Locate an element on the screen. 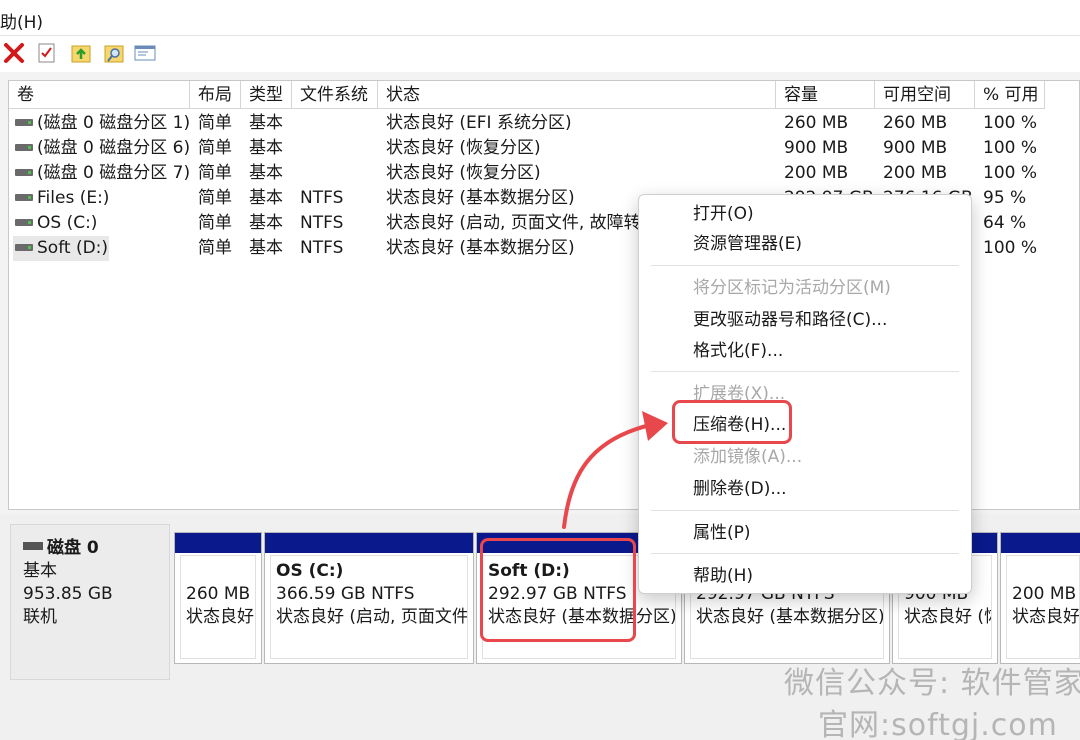 This screenshot has width=1080, height=740. folder-search-icon is located at coordinates (114, 53).